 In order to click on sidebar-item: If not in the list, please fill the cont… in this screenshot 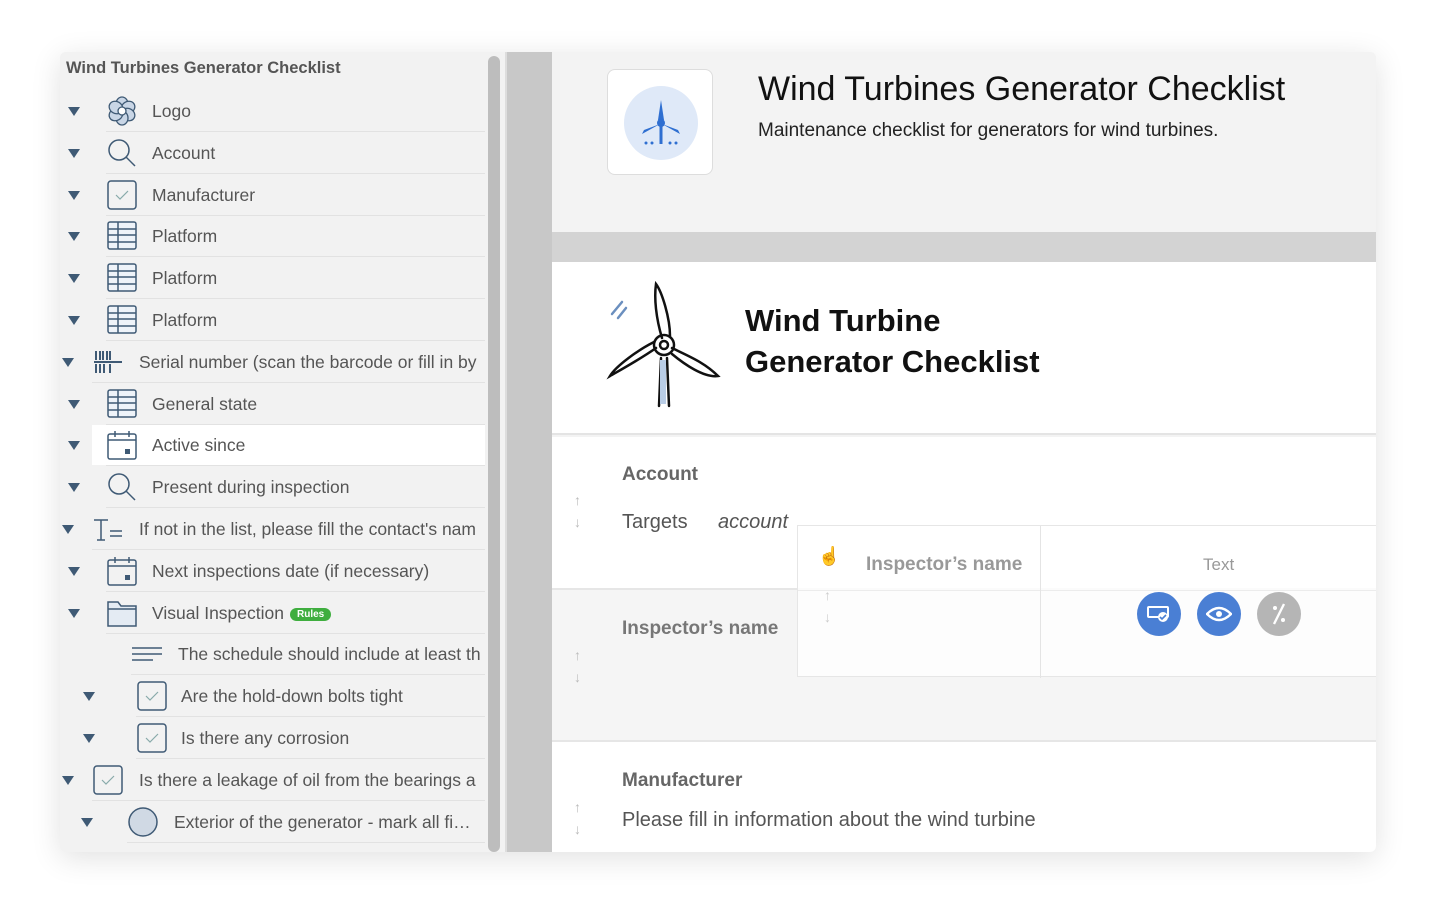, I will do `click(272, 529)`.